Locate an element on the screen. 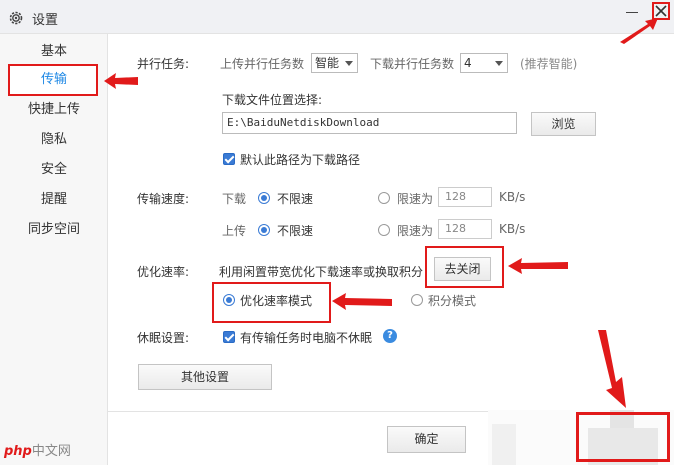 The width and height of the screenshot is (674, 465). sleep-settings-label: 休眠设置: is located at coordinates (163, 338).